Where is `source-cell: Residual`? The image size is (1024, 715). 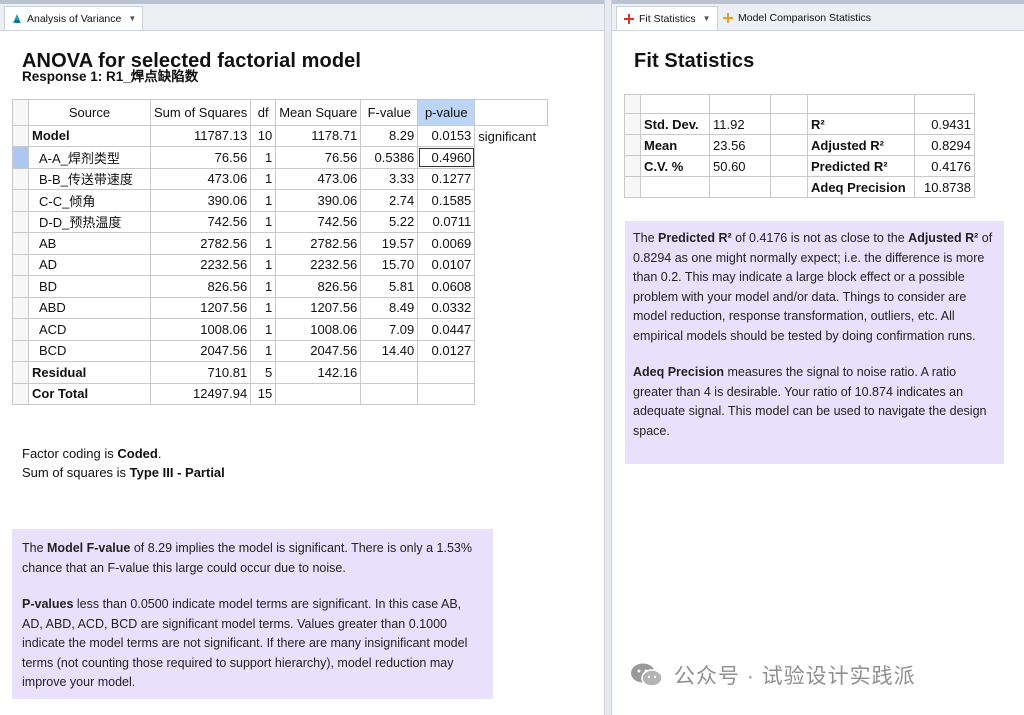 source-cell: Residual is located at coordinates (89, 372).